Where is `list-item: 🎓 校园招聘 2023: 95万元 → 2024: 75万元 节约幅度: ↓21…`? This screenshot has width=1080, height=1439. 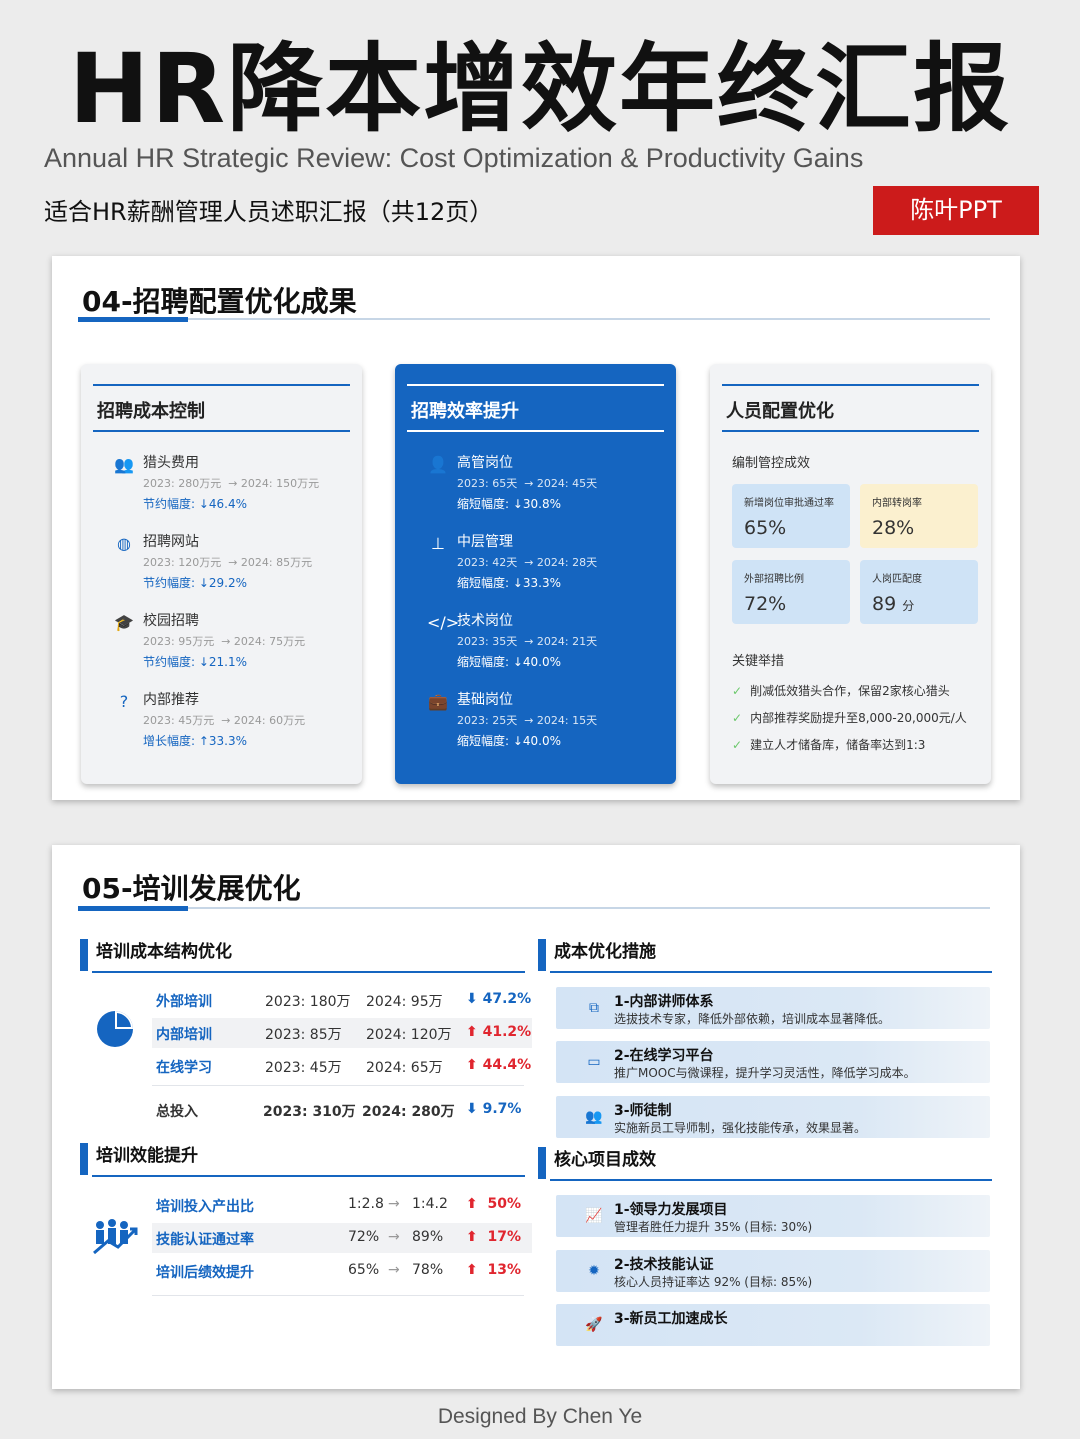
list-item: 🎓 校园招聘 2023: 95万元 → 2024: 75万元 节约幅度: ↓21… is located at coordinates (226, 646).